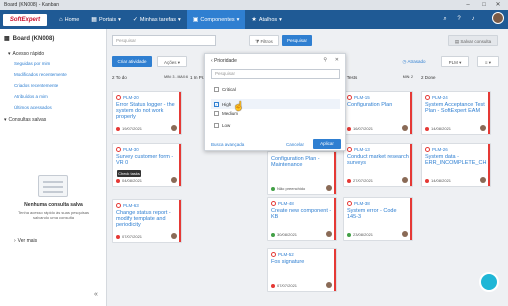 The image size is (508, 306). I want to click on column-header: 3 TestsMIN: 2, so click(381, 77).